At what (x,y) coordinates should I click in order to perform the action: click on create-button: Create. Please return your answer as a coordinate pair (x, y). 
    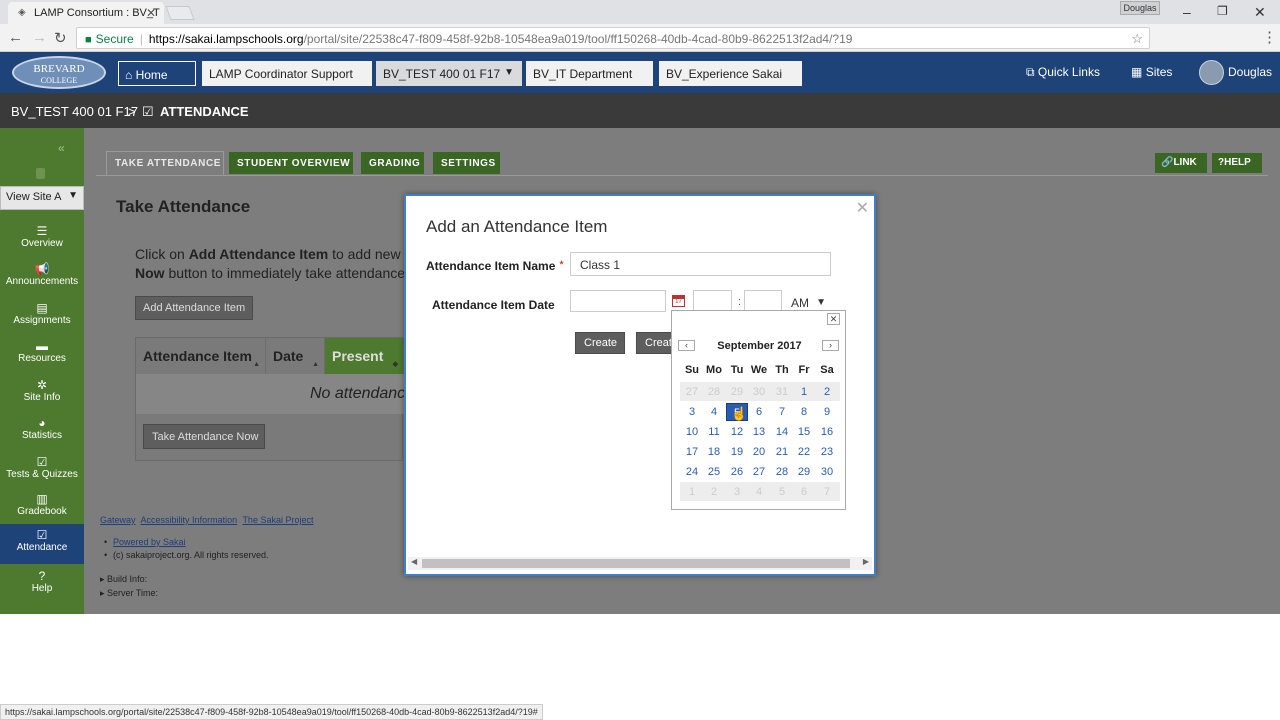
    Looking at the image, I should click on (600, 343).